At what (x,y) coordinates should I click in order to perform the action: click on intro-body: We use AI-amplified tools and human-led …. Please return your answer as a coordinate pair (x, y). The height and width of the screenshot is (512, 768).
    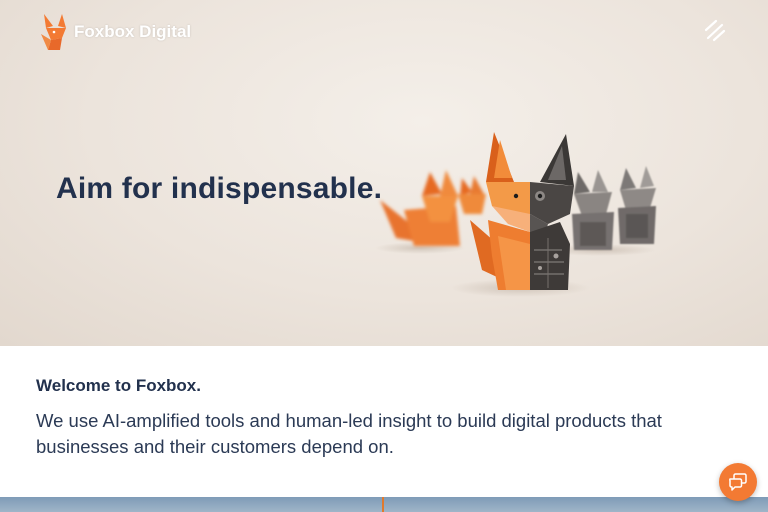
    Looking at the image, I should click on (349, 433).